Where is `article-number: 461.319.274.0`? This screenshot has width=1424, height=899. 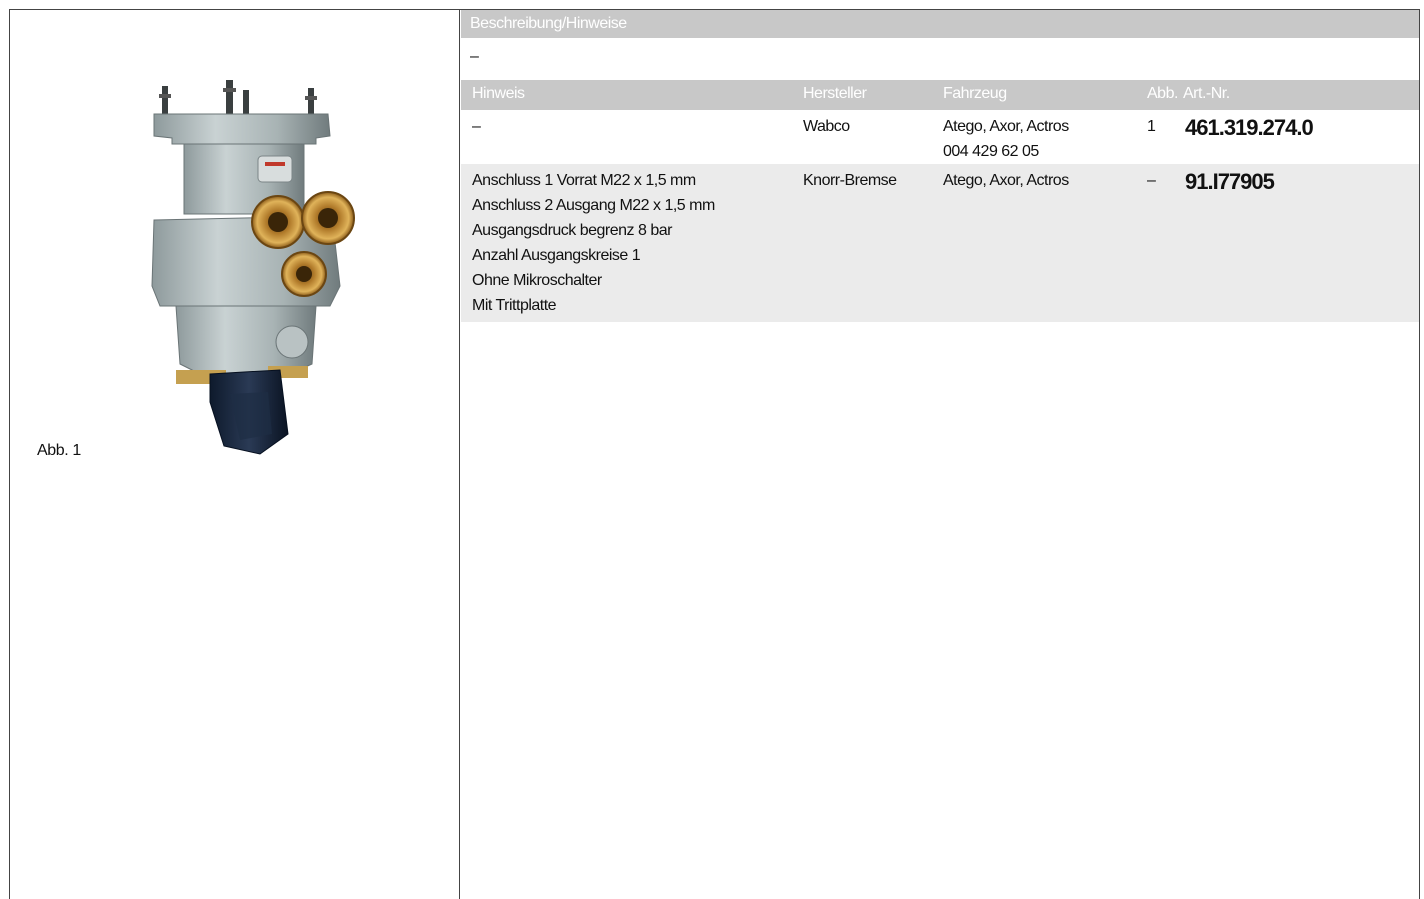 article-number: 461.319.274.0 is located at coordinates (1249, 127).